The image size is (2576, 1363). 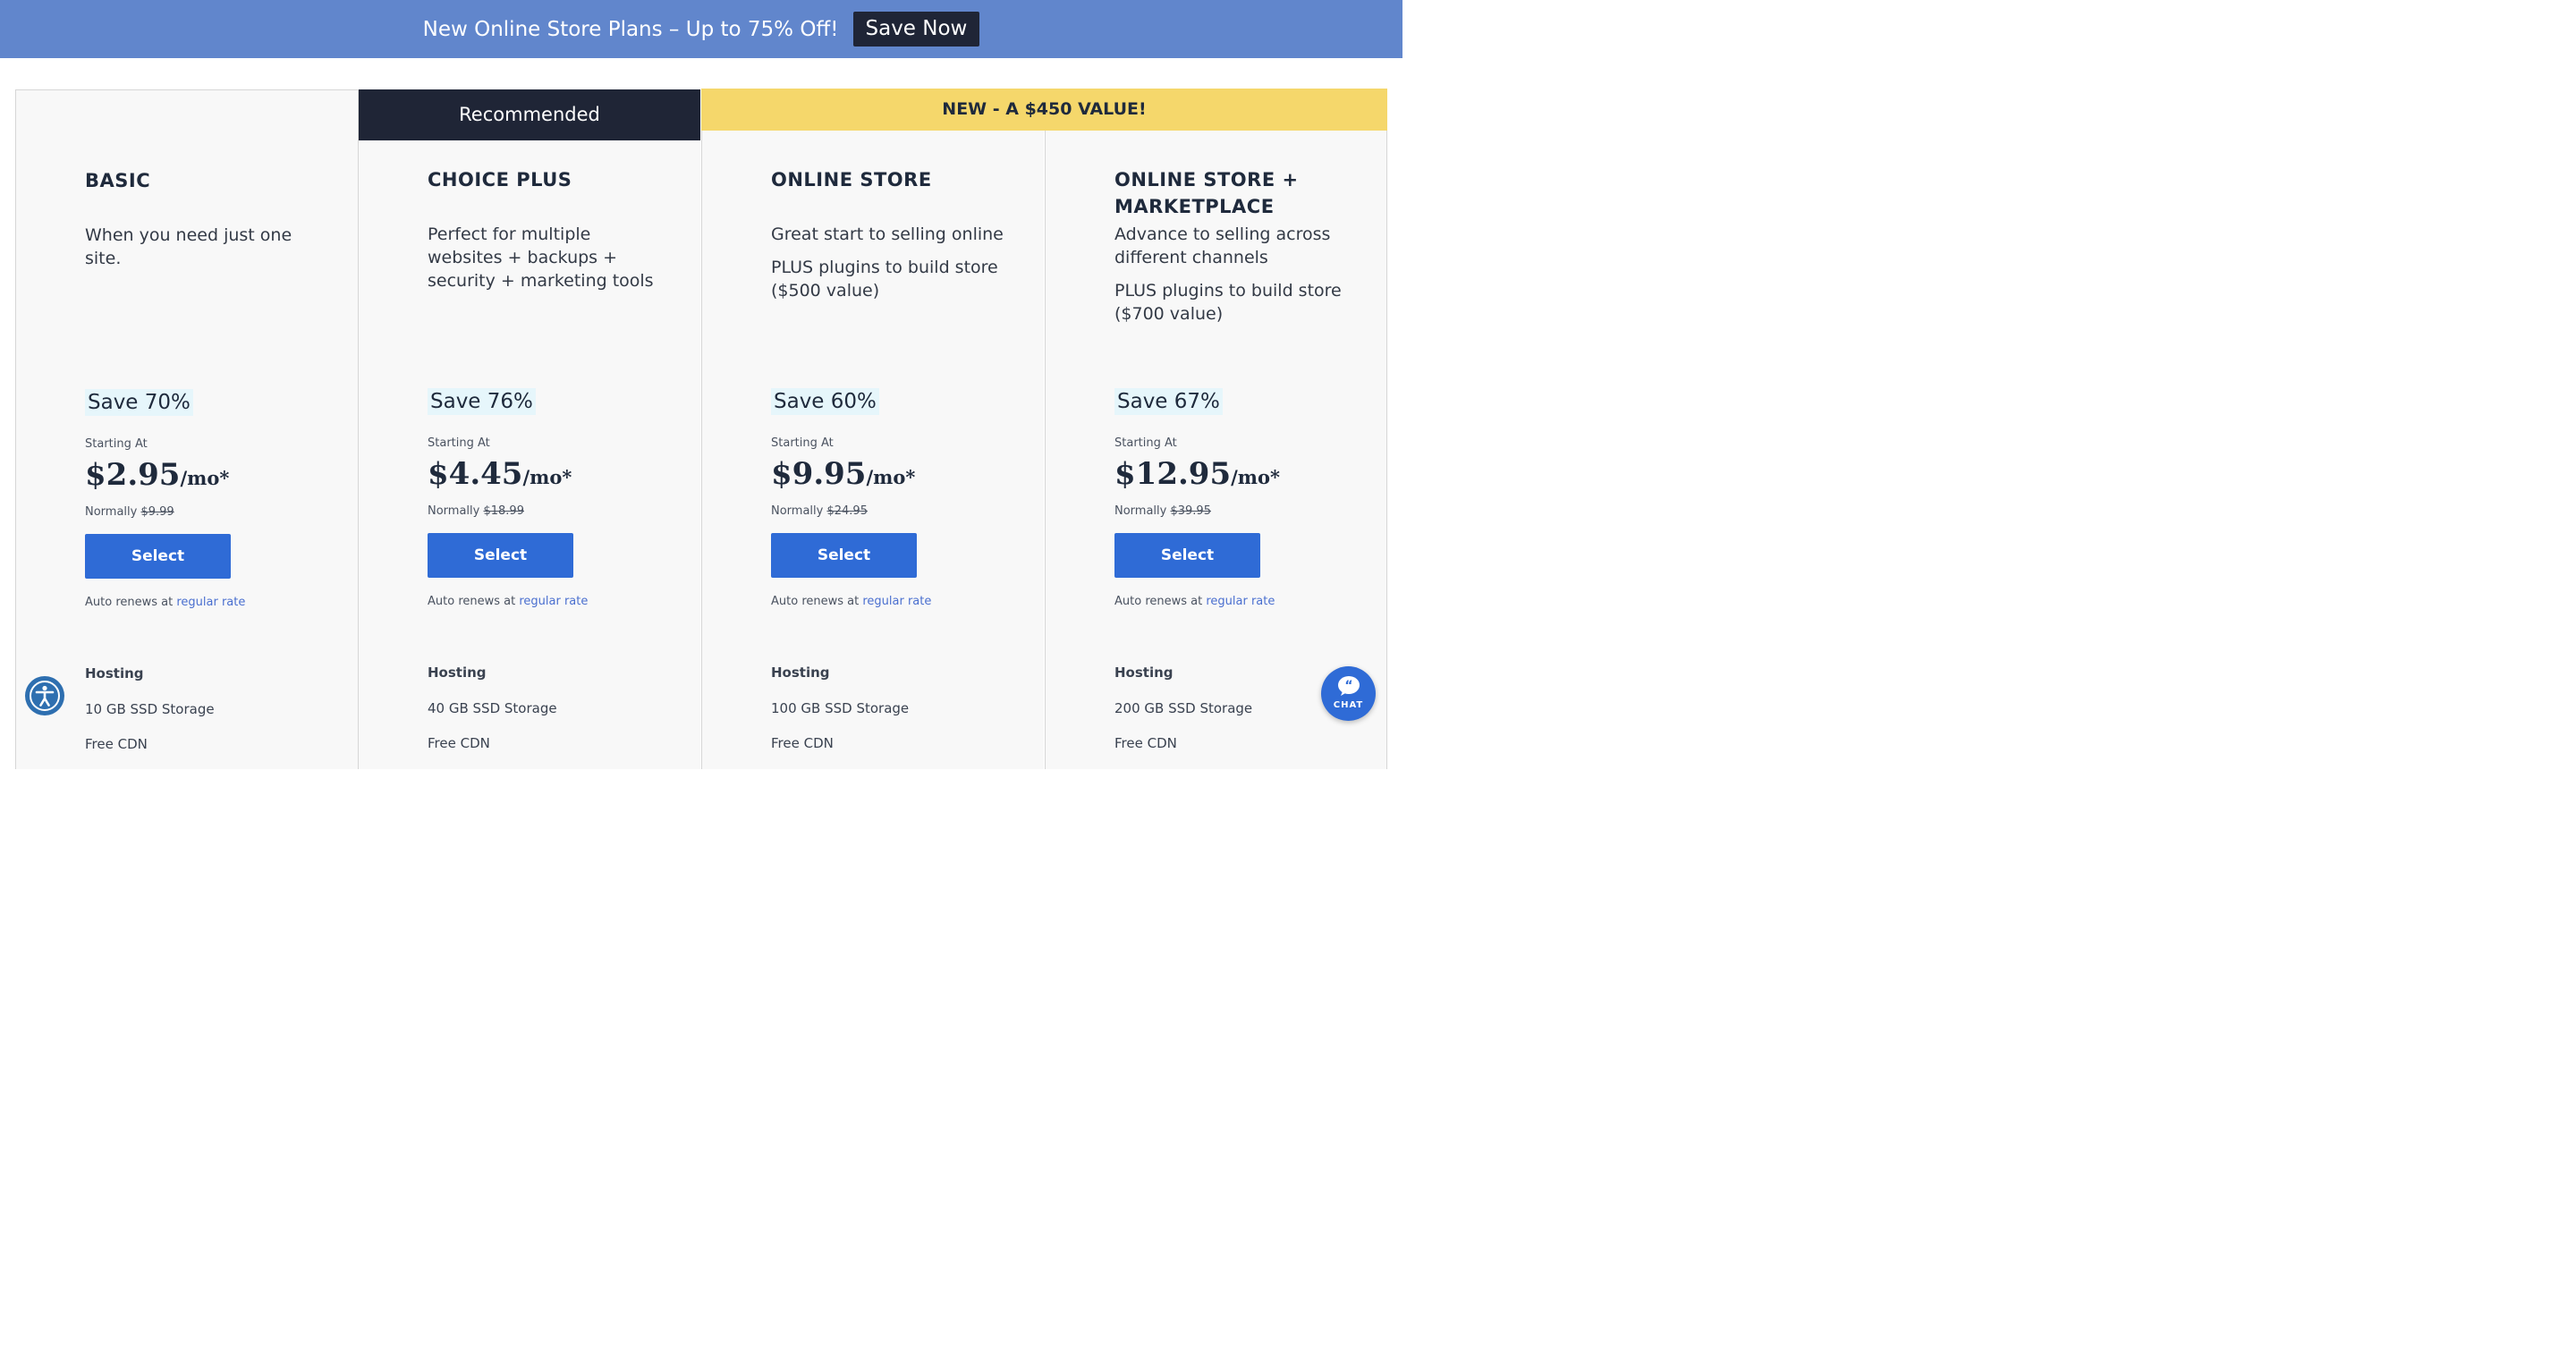 I want to click on plan-price: $4.45/mo*, so click(x=500, y=474).